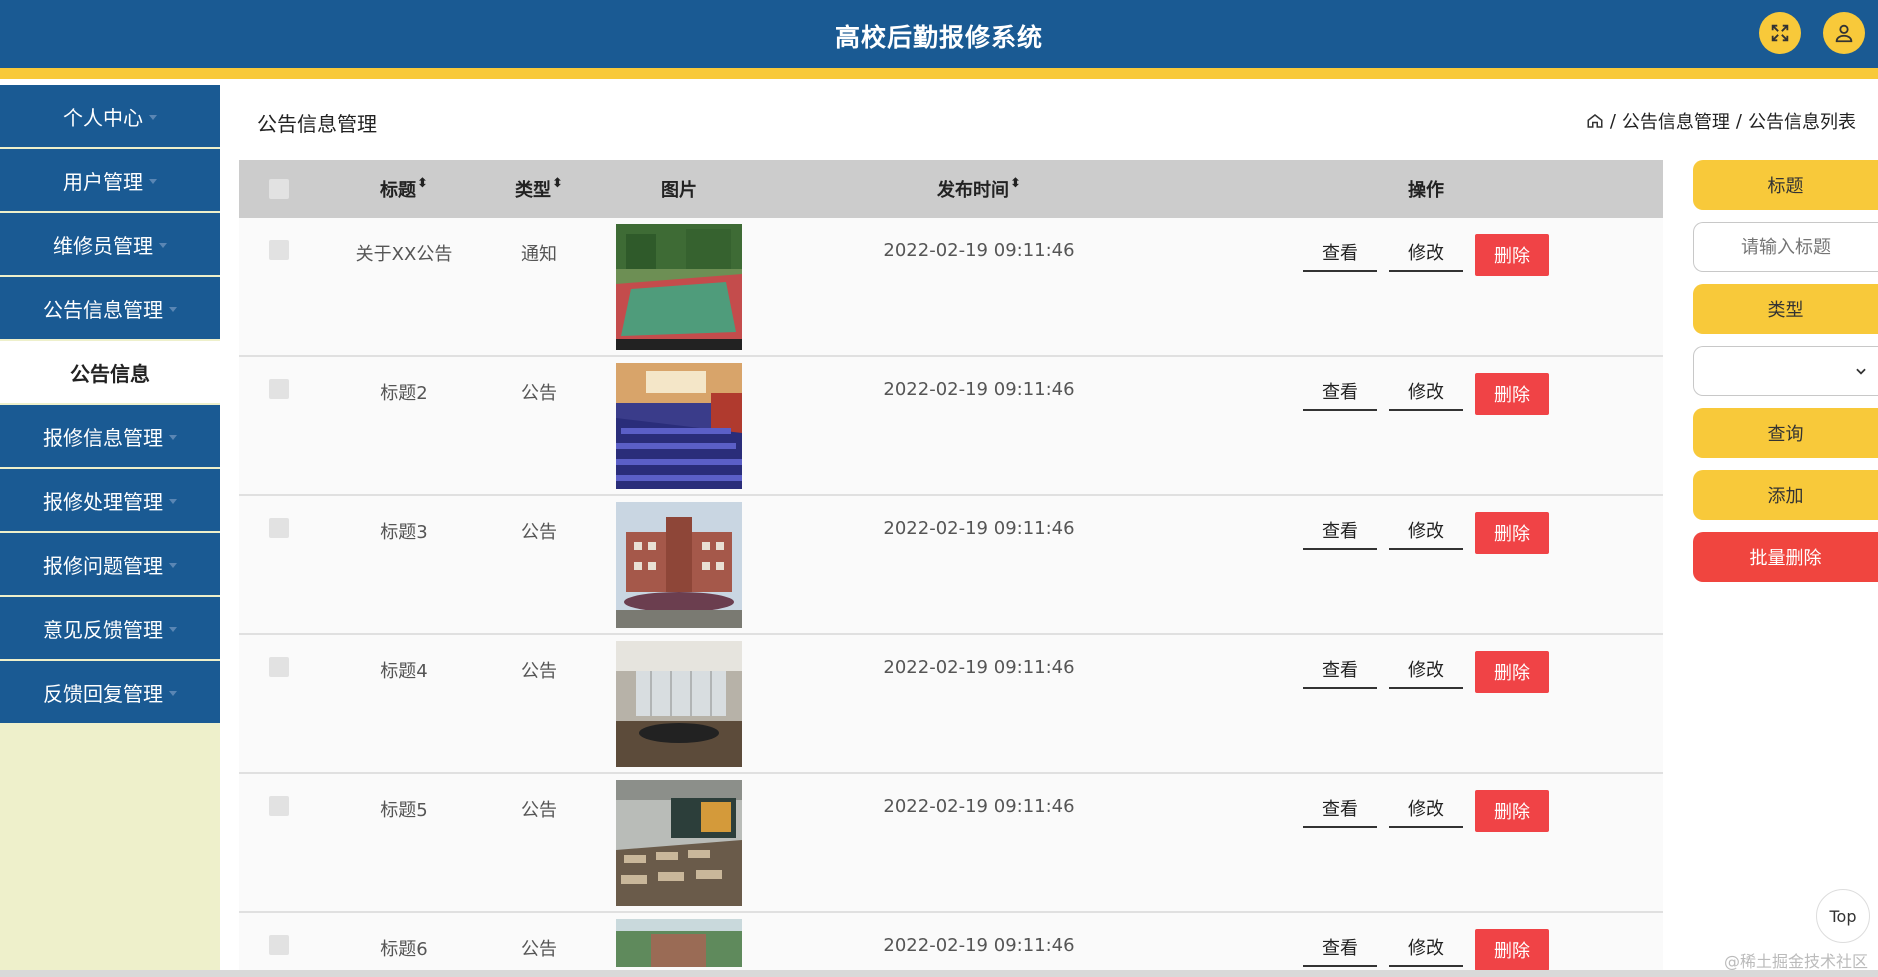  I want to click on sidebar-item-repair-process: 报修处理管理, so click(110, 500).